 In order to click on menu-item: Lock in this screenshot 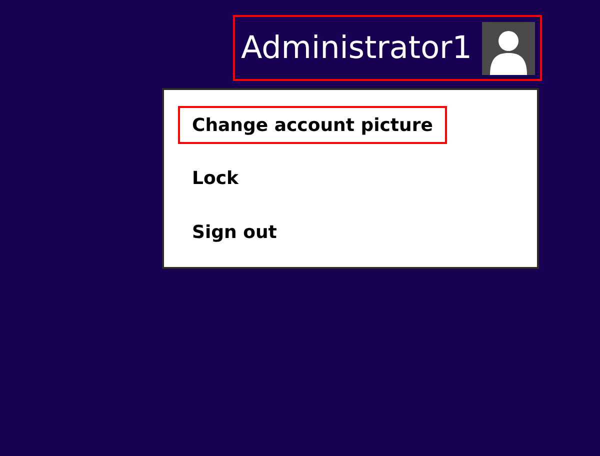, I will do `click(215, 179)`.